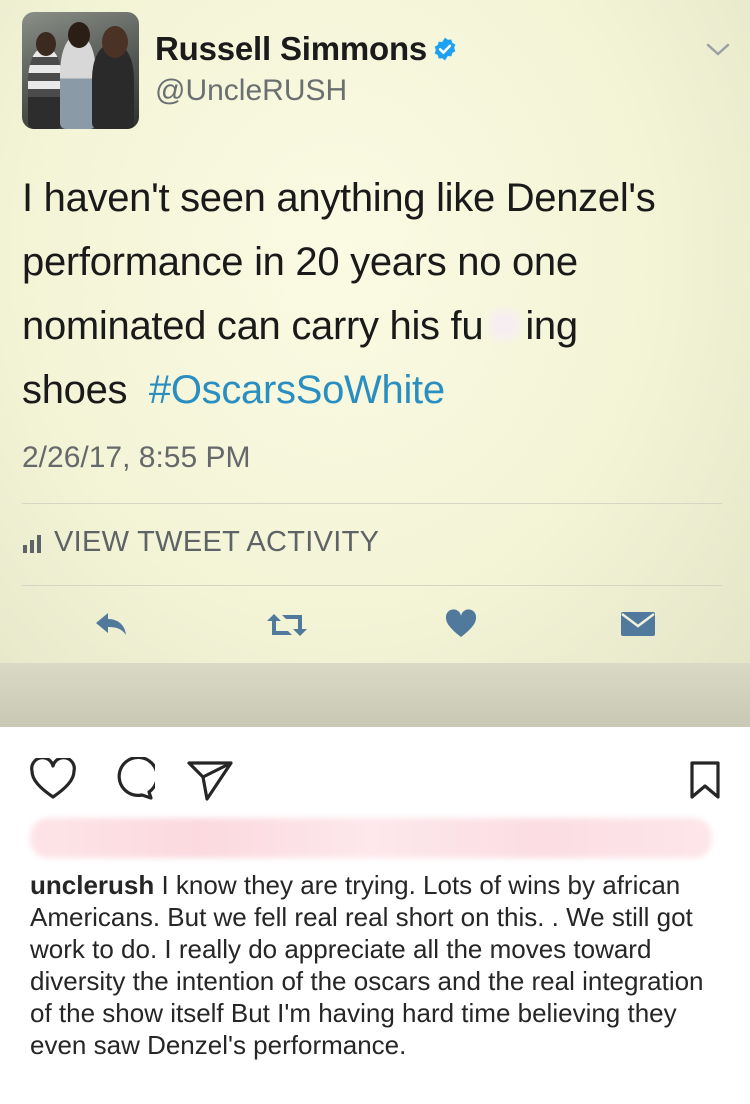 The image size is (750, 1104). I want to click on view-tweet-activity-button: VIEW TWEET ACTIVITY, so click(200, 542).